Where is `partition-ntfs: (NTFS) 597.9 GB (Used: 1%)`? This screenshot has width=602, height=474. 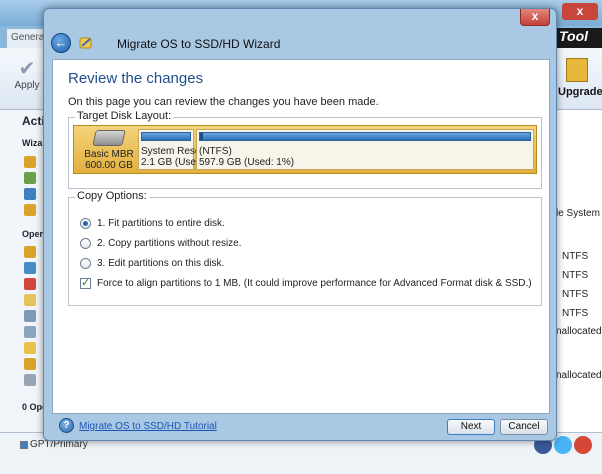 partition-ntfs: (NTFS) 597.9 GB (Used: 1%) is located at coordinates (365, 149).